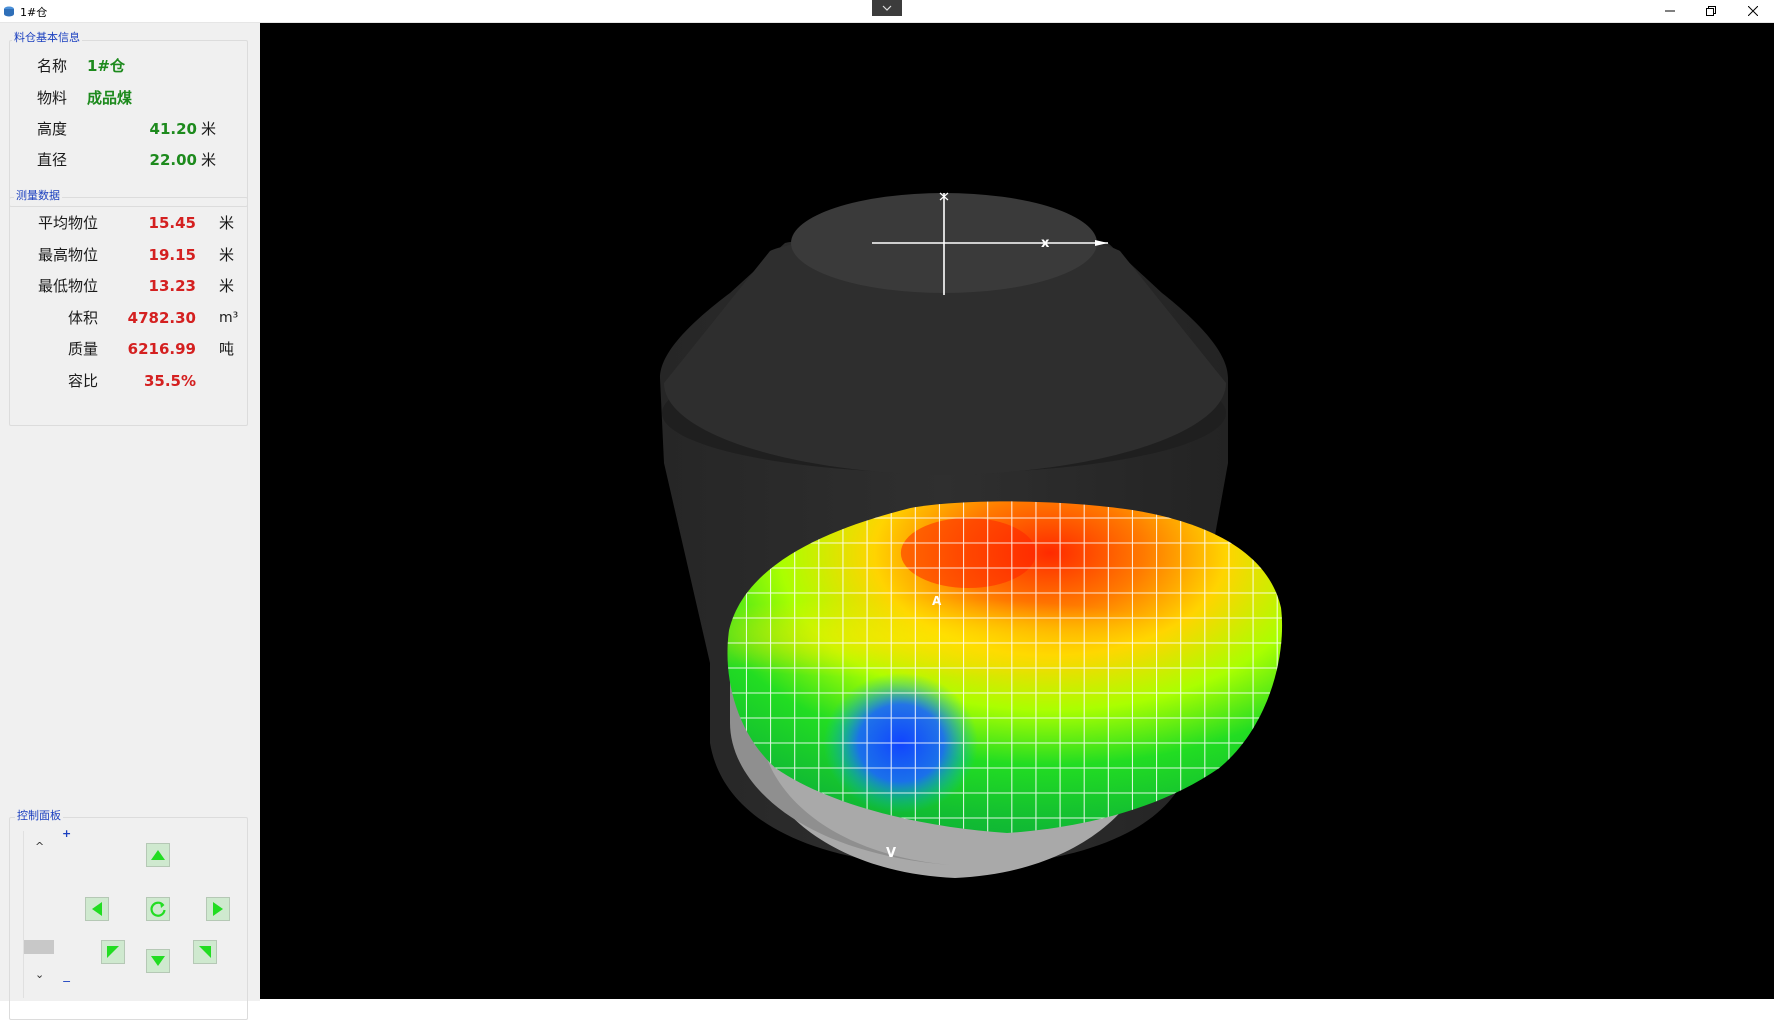 This screenshot has width=1774, height=1020. Describe the element at coordinates (891, 853) in the screenshot. I see `surface-marker-bottom: V` at that location.